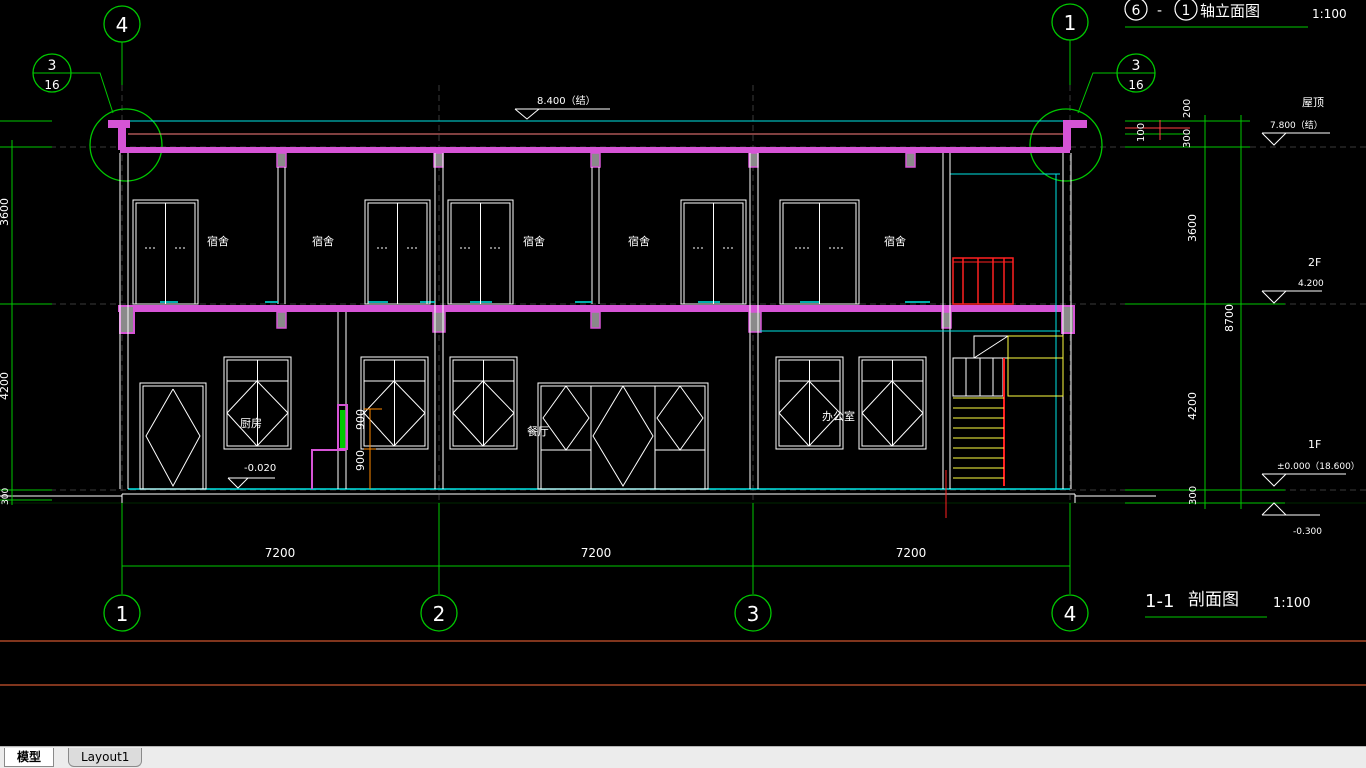 The image size is (1366, 768). Describe the element at coordinates (218, 241) in the screenshot. I see `room-label-dorm-1: 宿舍` at that location.